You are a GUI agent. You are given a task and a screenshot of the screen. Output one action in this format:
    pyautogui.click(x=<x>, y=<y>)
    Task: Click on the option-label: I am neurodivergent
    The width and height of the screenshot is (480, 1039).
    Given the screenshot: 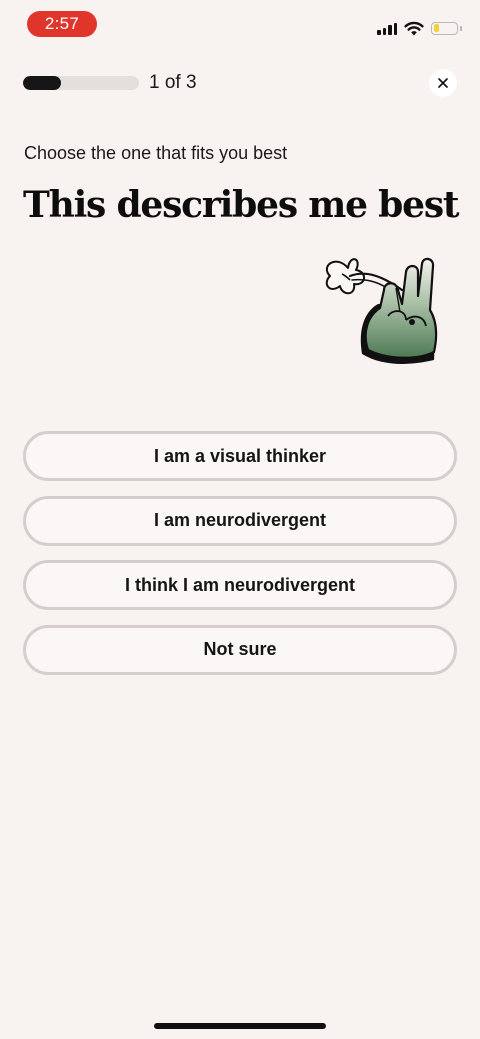 What is the action you would take?
    pyautogui.click(x=240, y=520)
    